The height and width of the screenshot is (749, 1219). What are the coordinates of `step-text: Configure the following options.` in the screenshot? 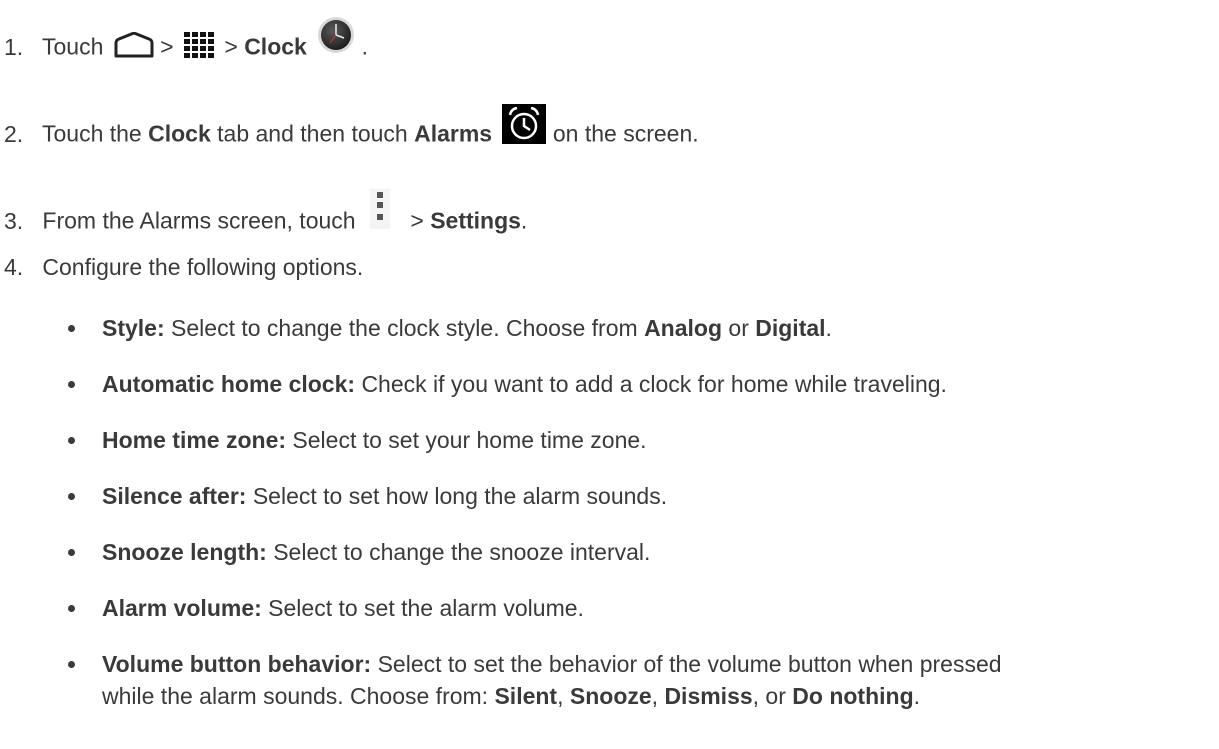 It's located at (203, 267).